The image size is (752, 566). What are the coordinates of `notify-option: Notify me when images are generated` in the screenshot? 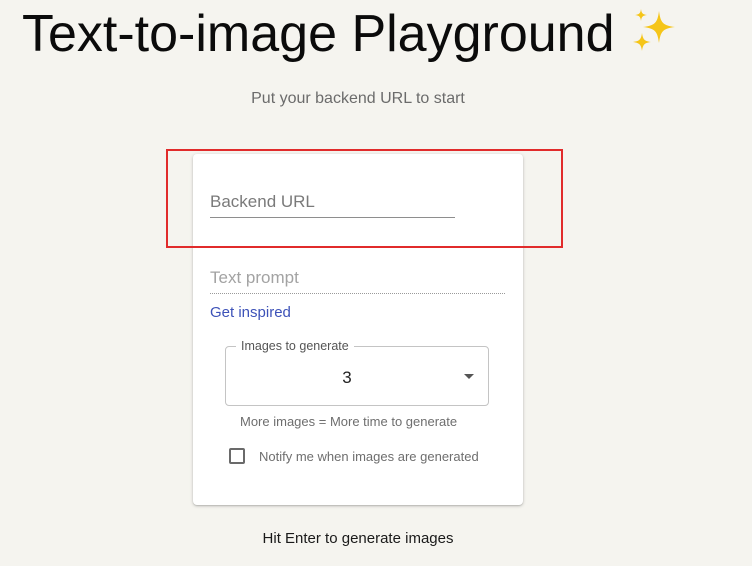 It's located at (354, 456).